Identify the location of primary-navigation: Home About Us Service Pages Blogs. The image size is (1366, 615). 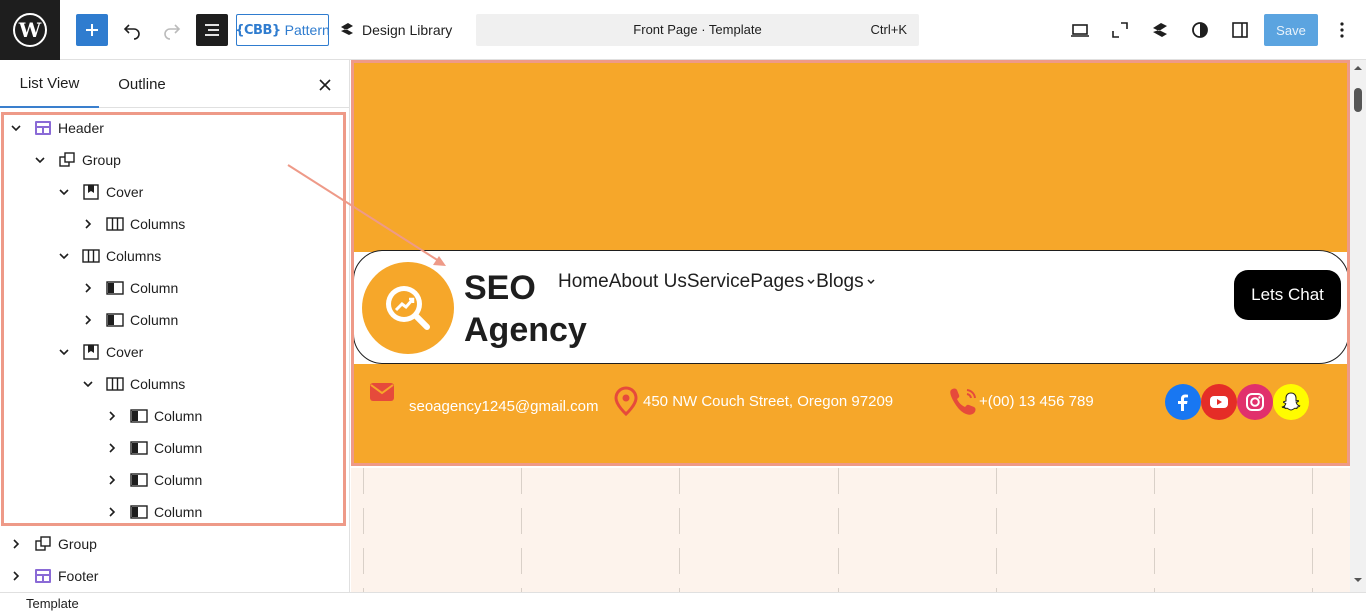
(717, 282).